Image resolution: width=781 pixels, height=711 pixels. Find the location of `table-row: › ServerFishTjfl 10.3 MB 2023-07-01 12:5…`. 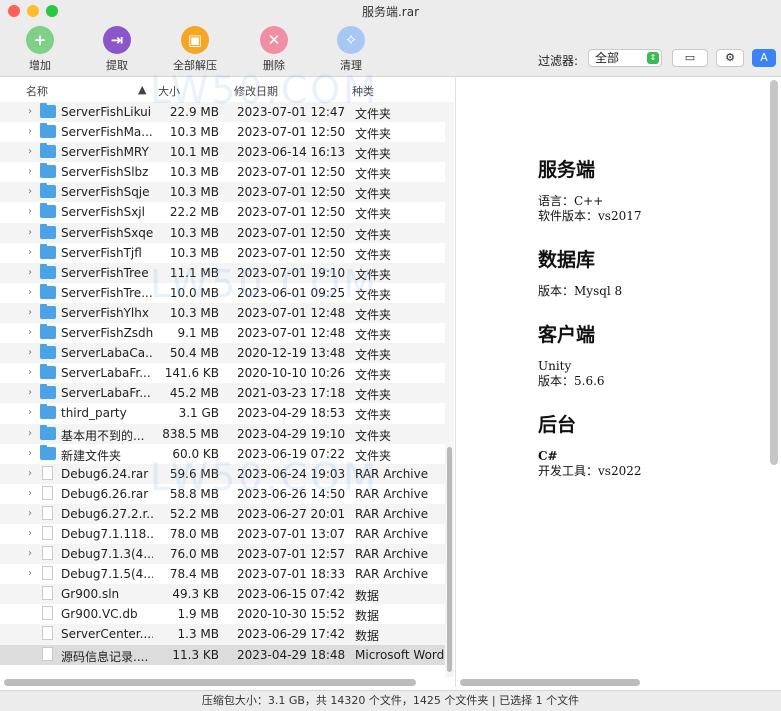

table-row: › ServerFishTjfl 10.3 MB 2023-07-01 12:5… is located at coordinates (222, 253).